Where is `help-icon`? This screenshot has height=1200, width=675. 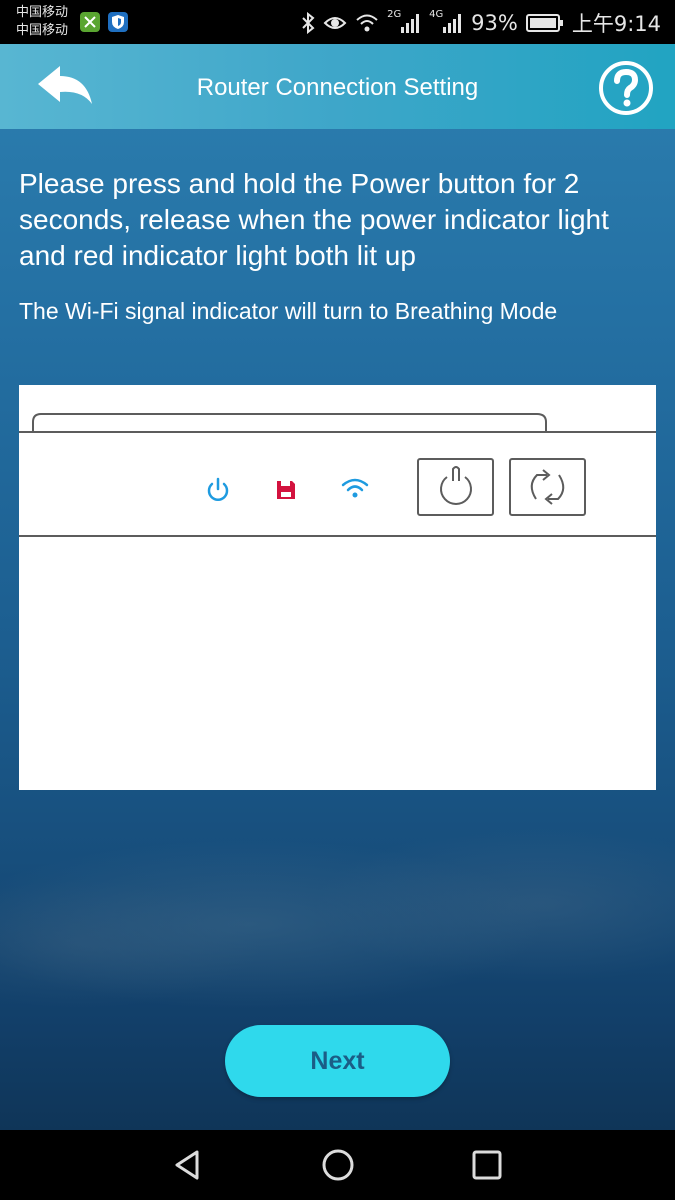
help-icon is located at coordinates (626, 88).